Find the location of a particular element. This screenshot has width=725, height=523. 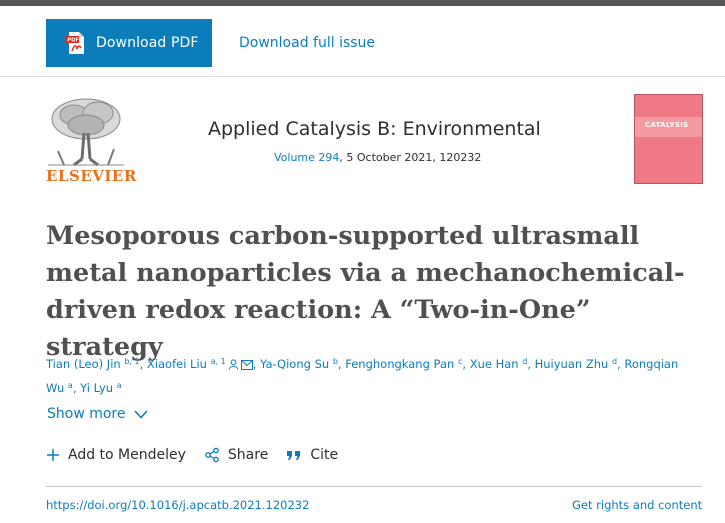

plus-icon is located at coordinates (53, 455).